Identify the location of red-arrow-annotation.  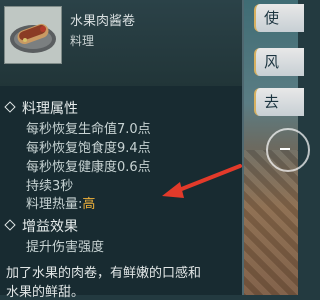
(202, 181).